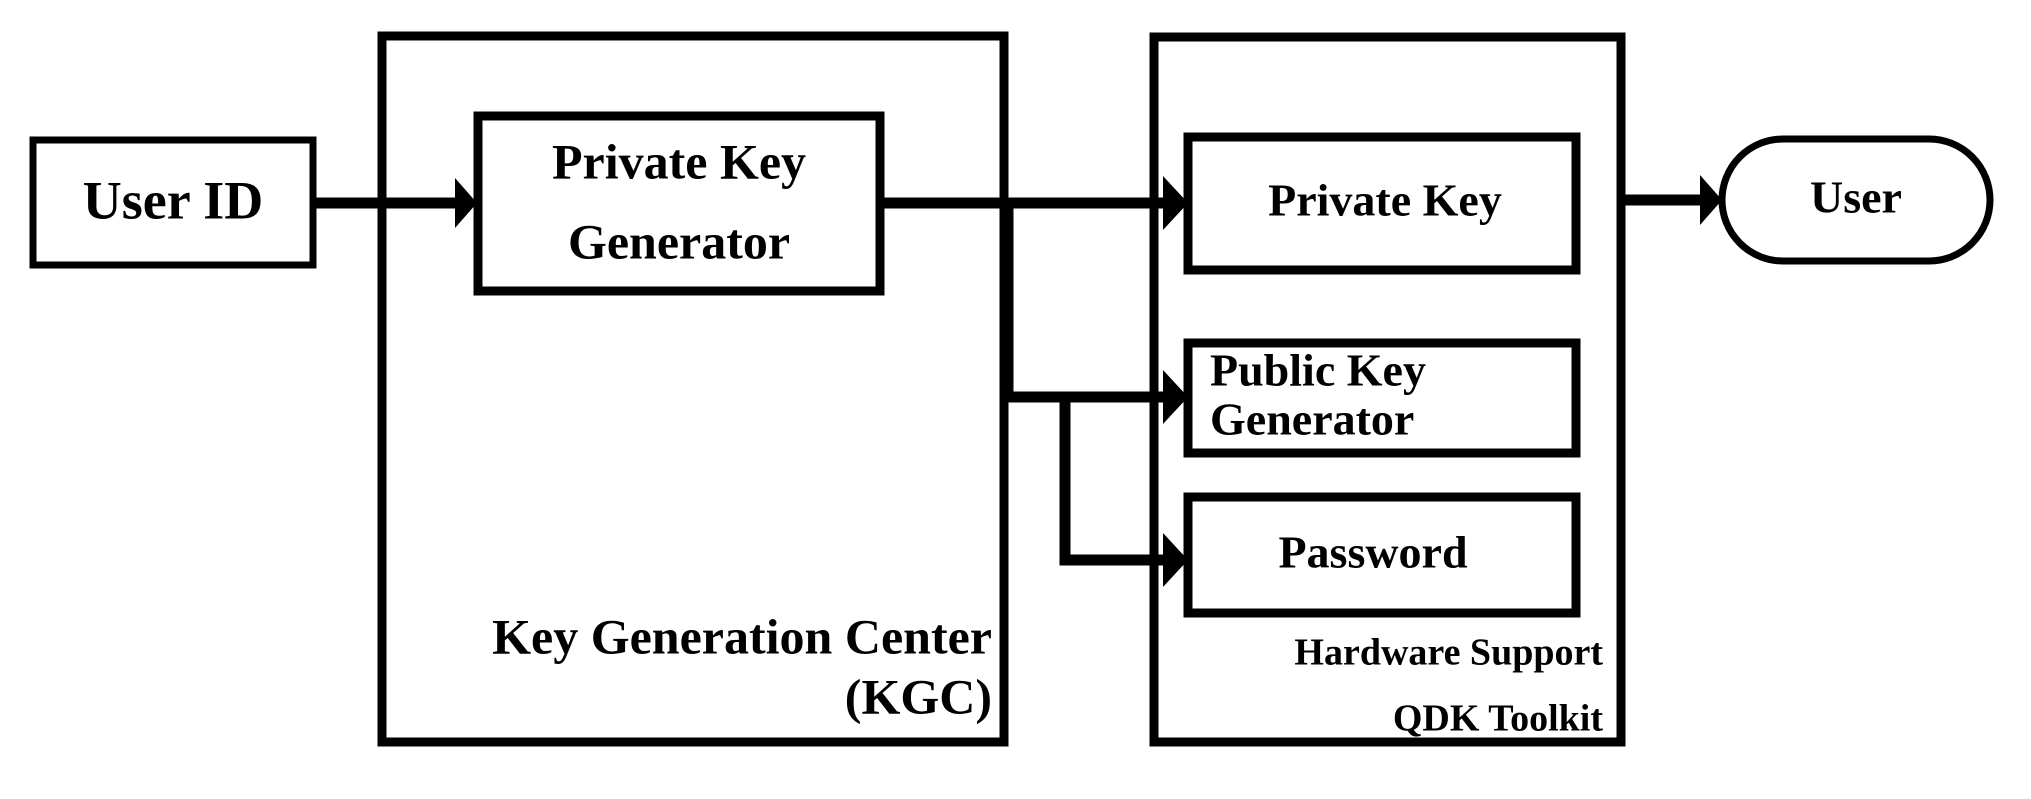 This screenshot has width=2031, height=799. What do you see at coordinates (918, 696) in the screenshot?
I see `kgc-label-line2: (KGC)` at bounding box center [918, 696].